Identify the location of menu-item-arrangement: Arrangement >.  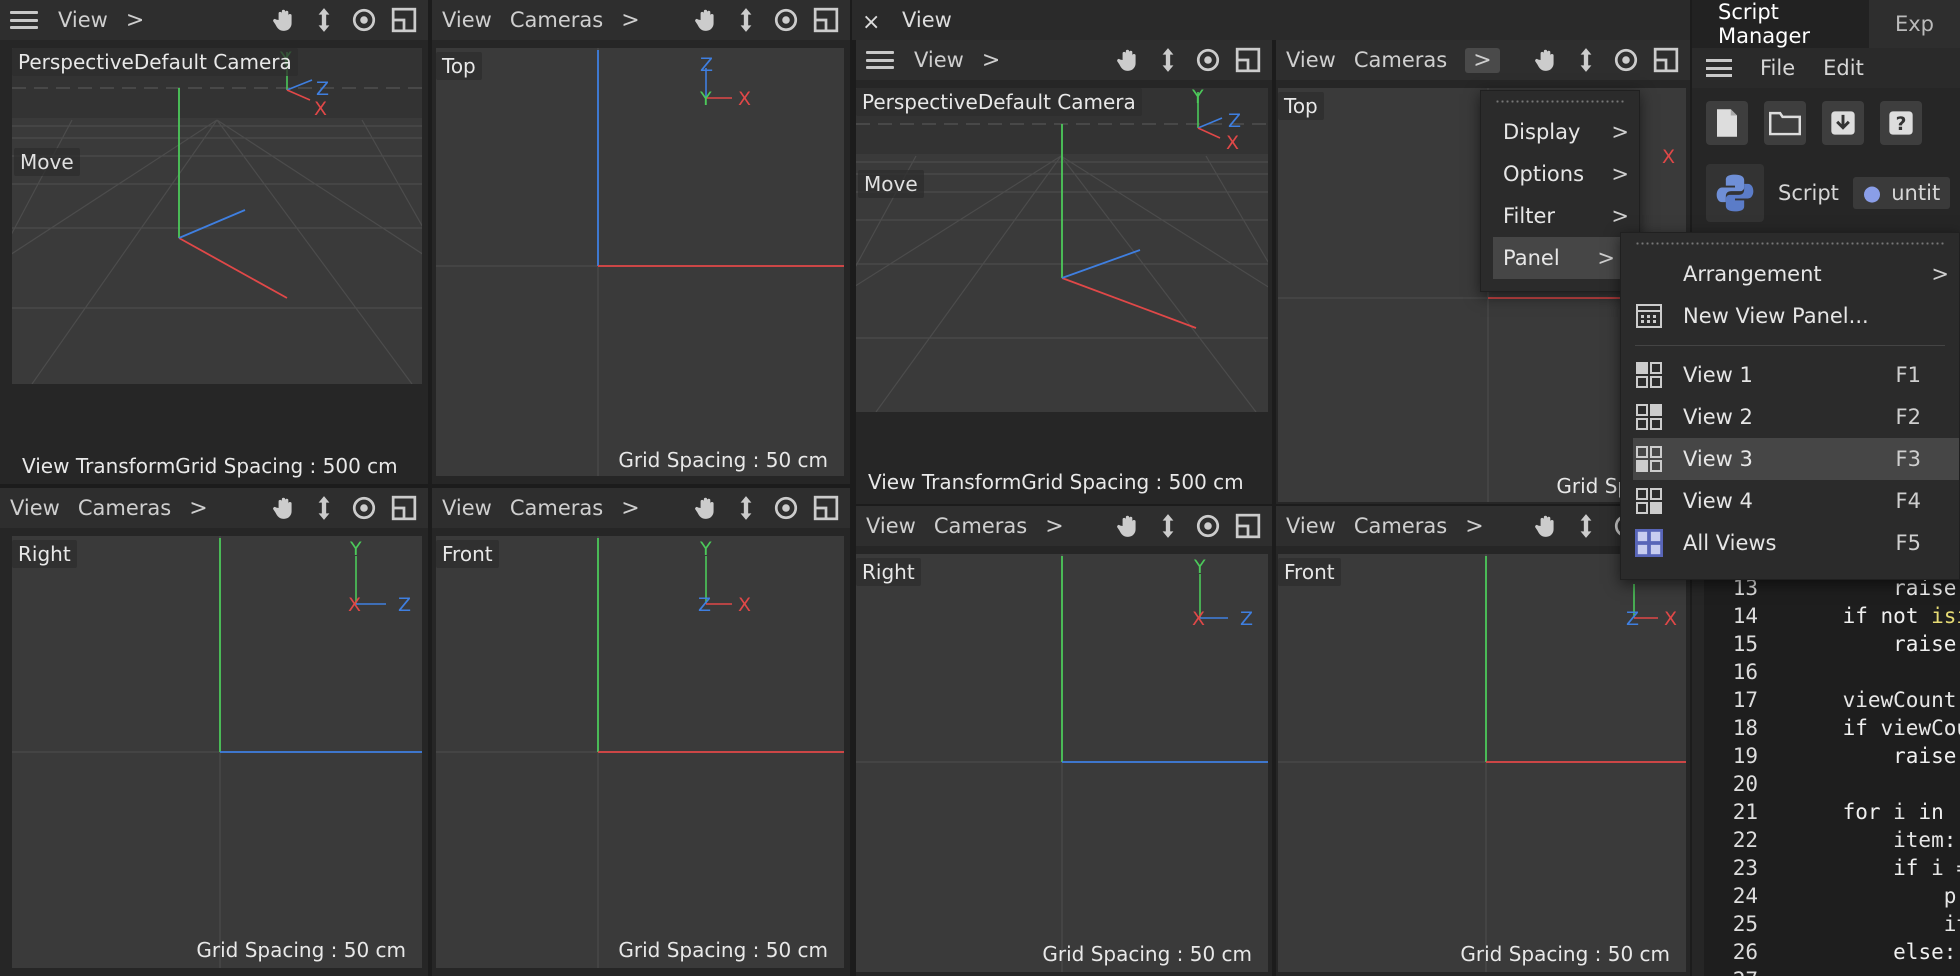
(1790, 274).